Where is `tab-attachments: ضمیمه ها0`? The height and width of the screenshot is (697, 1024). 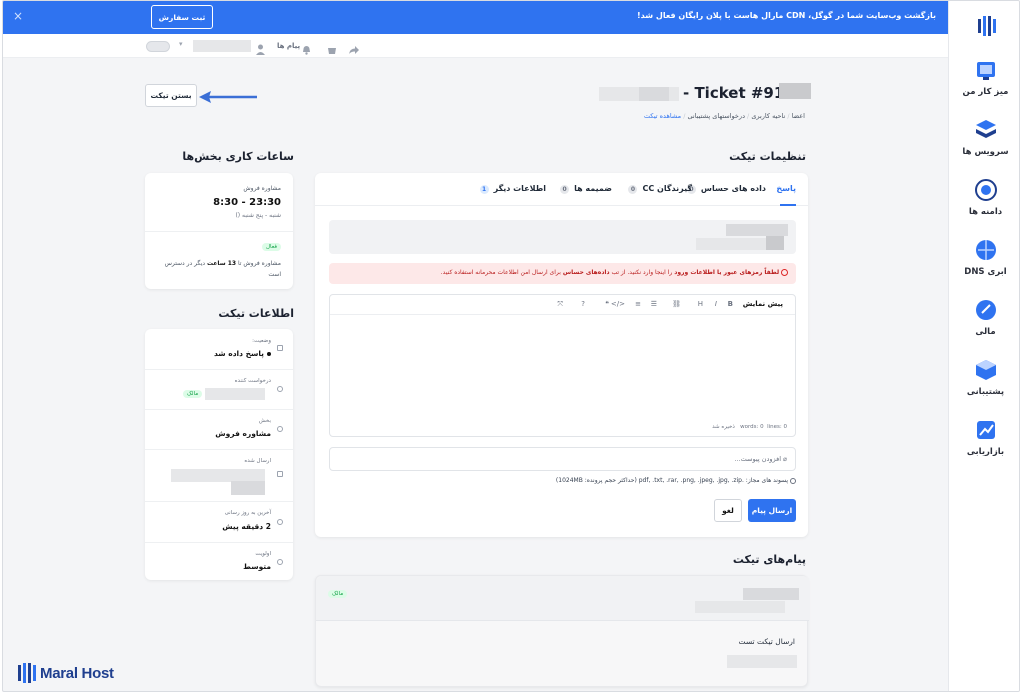
tab-attachments: ضمیمه ها0 is located at coordinates (586, 189).